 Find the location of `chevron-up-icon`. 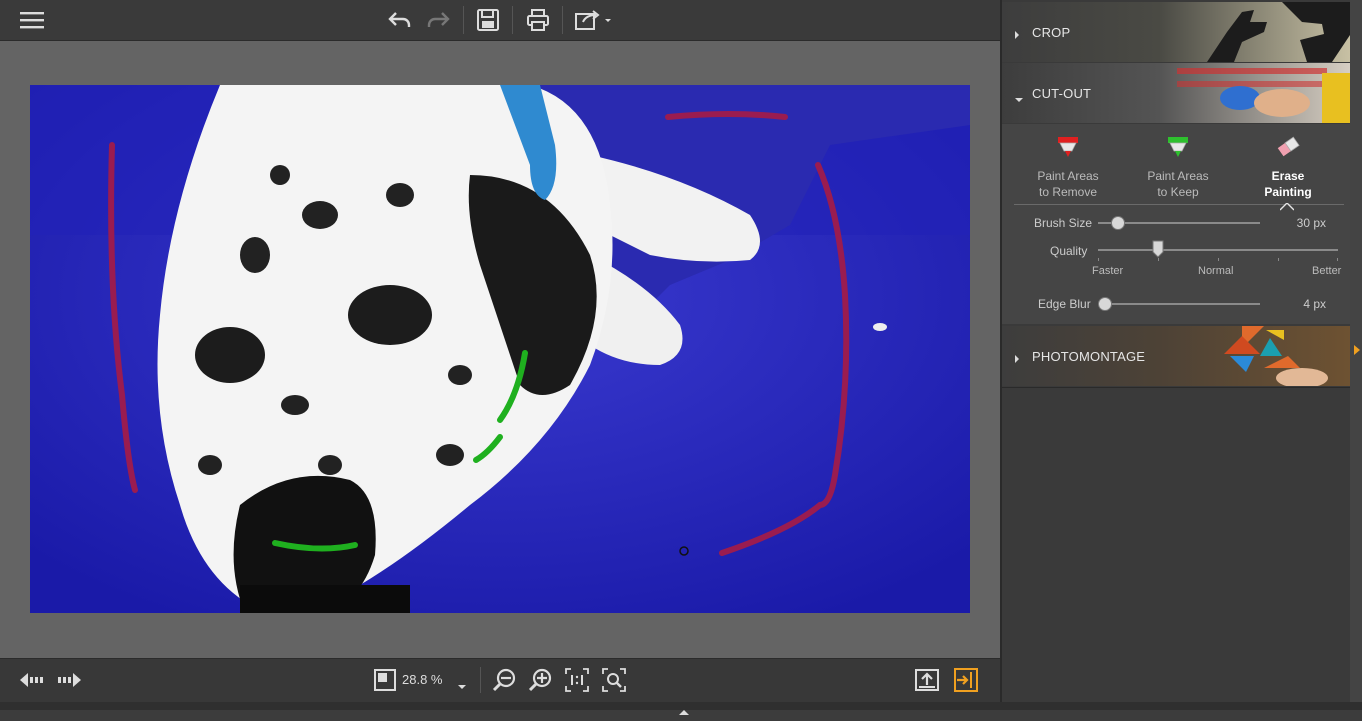

chevron-up-icon is located at coordinates (684, 712).